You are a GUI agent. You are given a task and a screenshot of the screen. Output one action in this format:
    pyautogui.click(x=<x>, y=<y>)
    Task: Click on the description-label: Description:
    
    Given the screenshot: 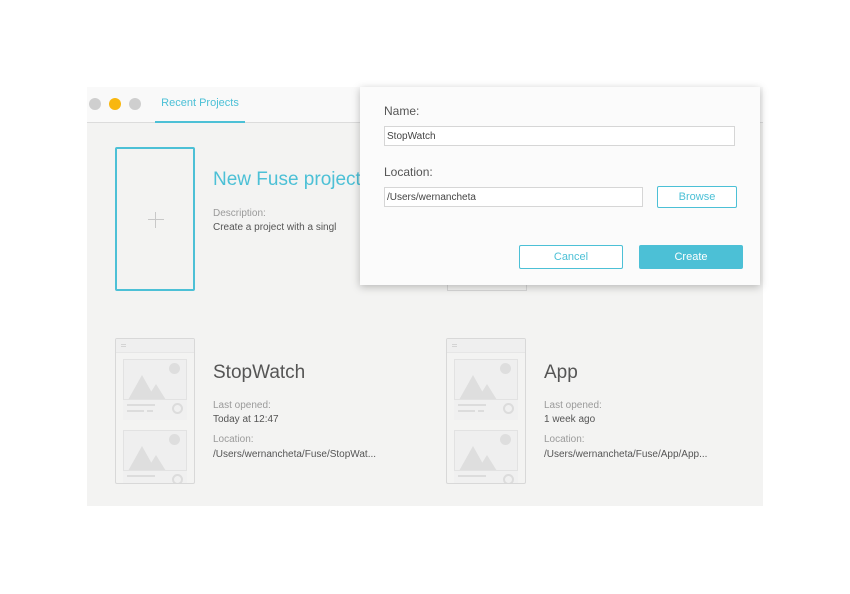 What is the action you would take?
    pyautogui.click(x=239, y=213)
    